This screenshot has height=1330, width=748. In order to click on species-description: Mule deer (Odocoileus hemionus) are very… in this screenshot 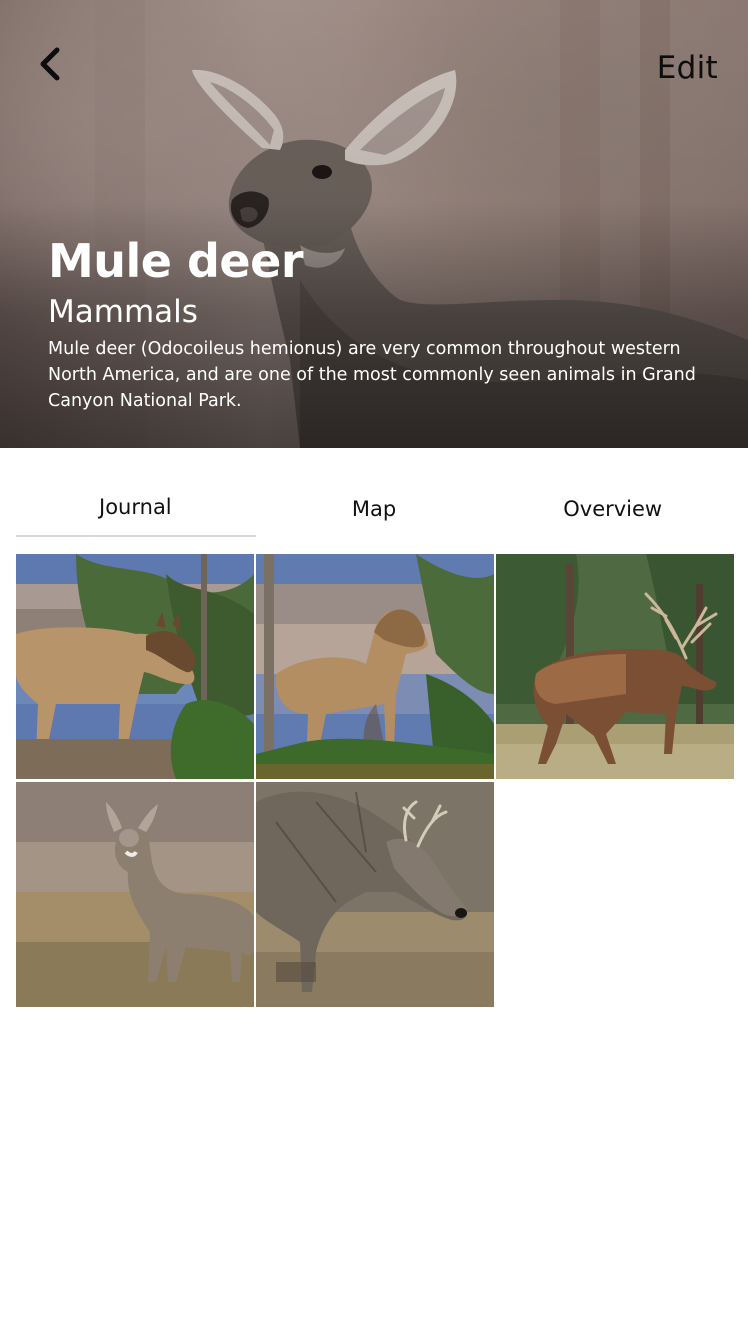, I will do `click(372, 375)`.